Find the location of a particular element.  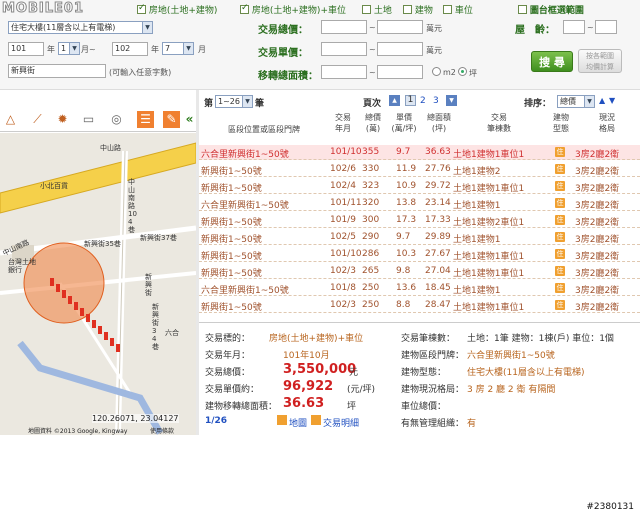

detail-count-label: 交易筆棟數： is located at coordinates (428, 339).